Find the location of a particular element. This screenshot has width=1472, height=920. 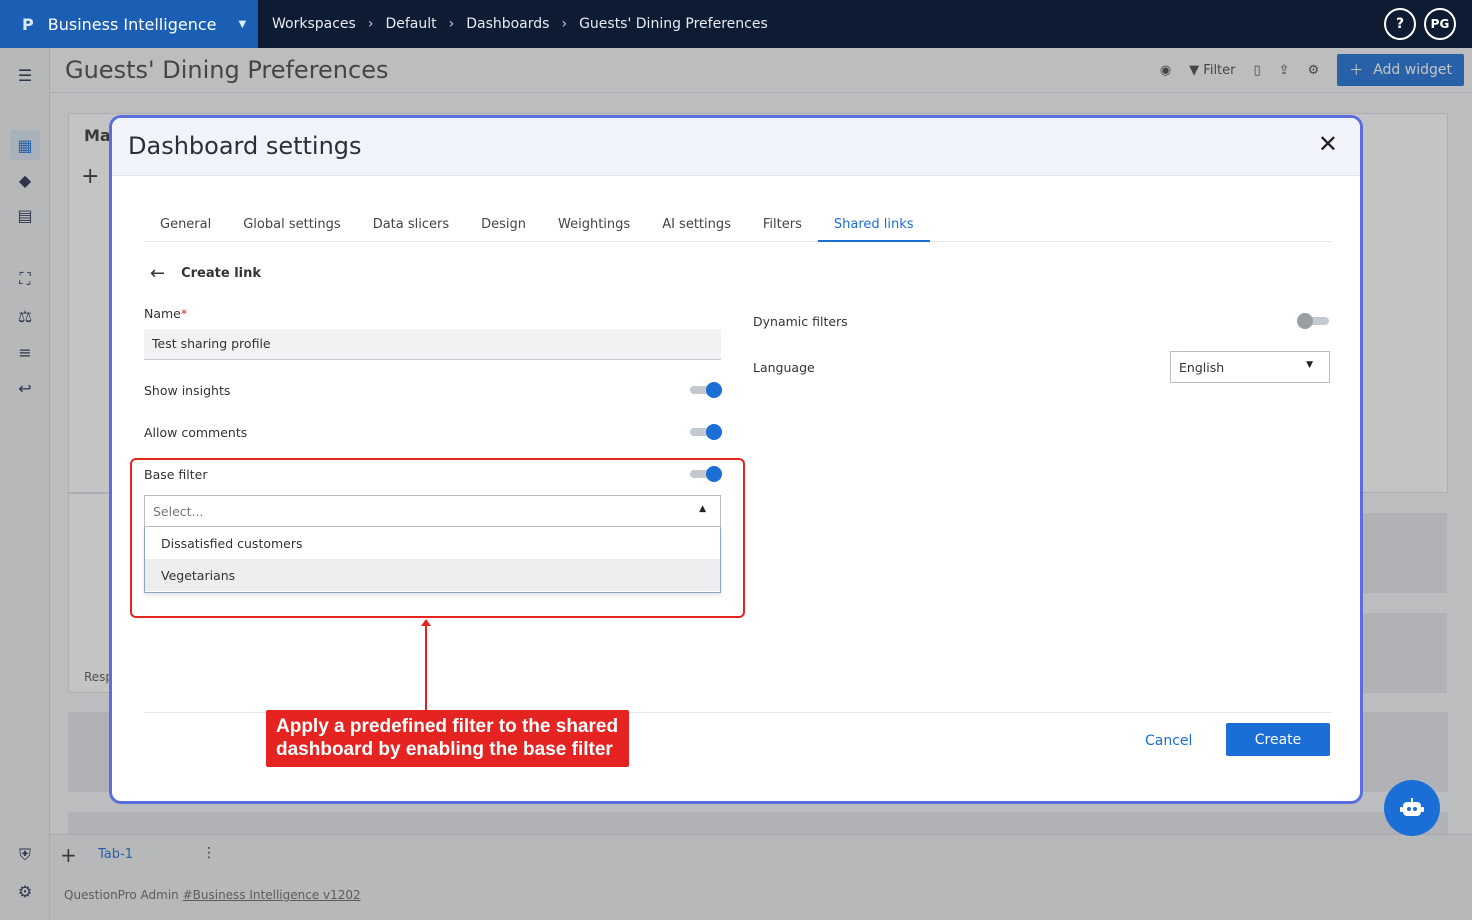

help-button: ? is located at coordinates (1400, 24).